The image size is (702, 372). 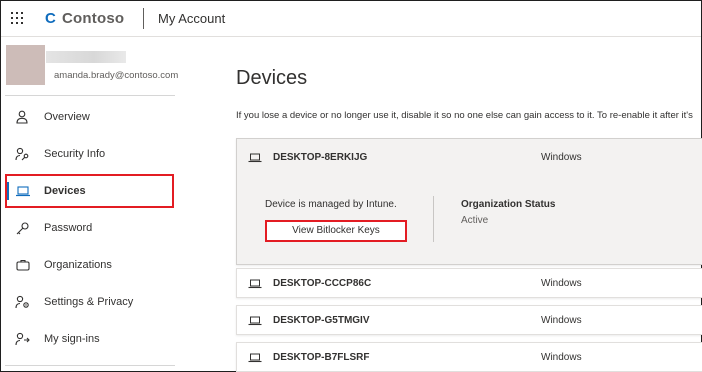 I want to click on sidebar-item-password: Password, so click(x=90, y=228).